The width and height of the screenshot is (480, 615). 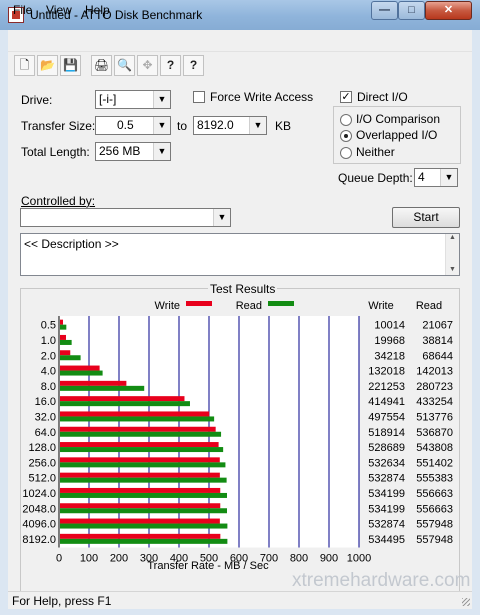 What do you see at coordinates (48, 387) in the screenshot?
I see `y-category-label: 8.0` at bounding box center [48, 387].